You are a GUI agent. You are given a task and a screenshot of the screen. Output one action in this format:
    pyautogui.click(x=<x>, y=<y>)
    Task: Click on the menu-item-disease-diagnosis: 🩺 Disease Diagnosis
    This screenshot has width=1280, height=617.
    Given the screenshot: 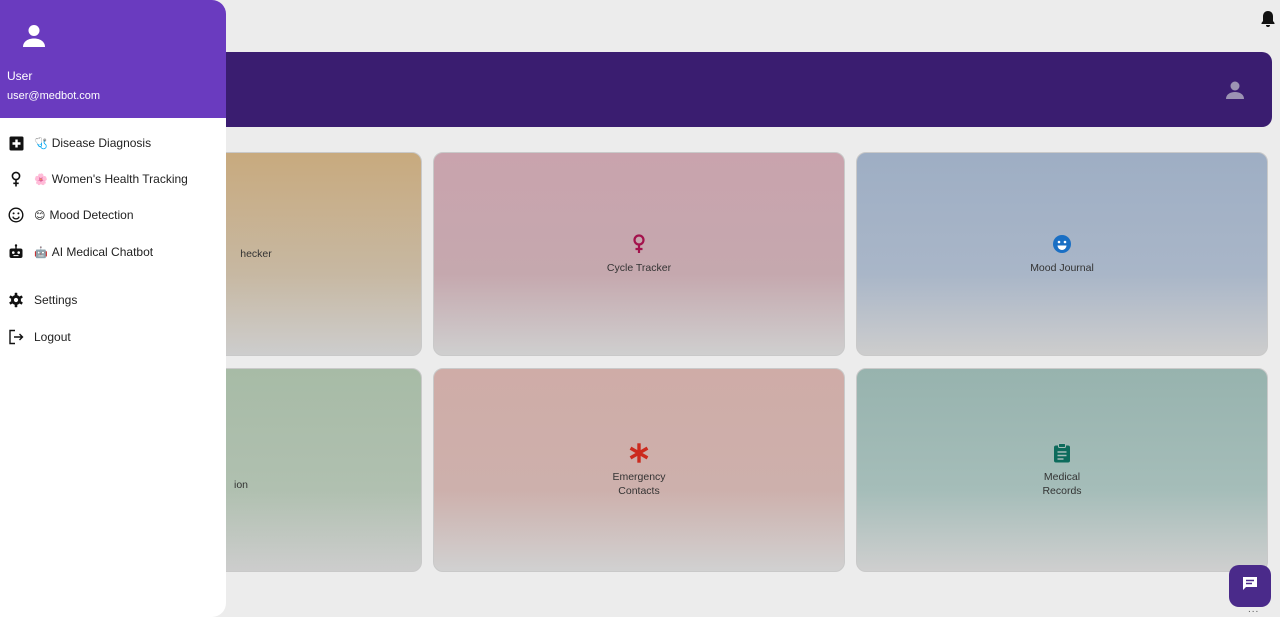 What is the action you would take?
    pyautogui.click(x=113, y=143)
    